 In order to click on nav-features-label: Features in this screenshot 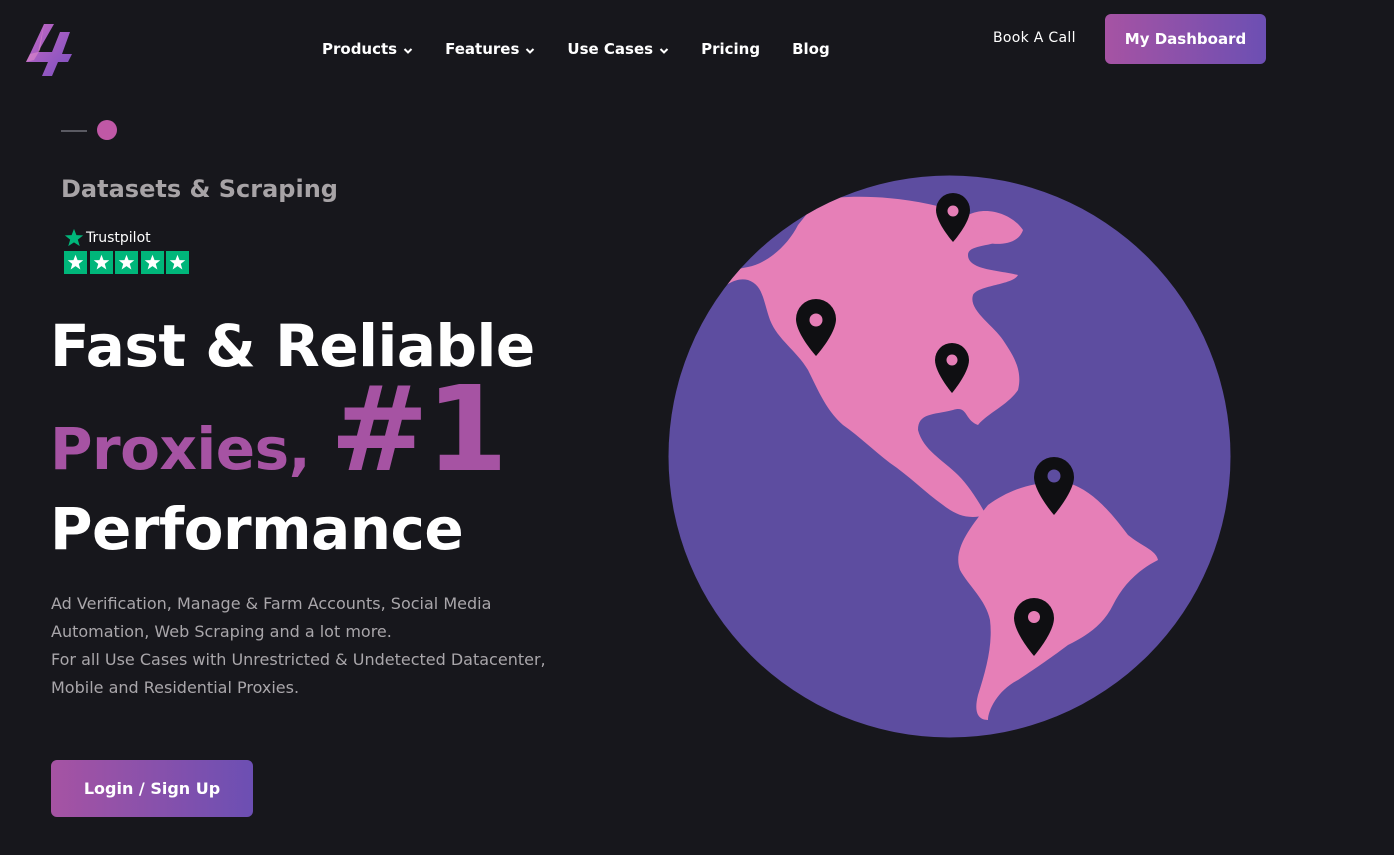, I will do `click(482, 49)`.